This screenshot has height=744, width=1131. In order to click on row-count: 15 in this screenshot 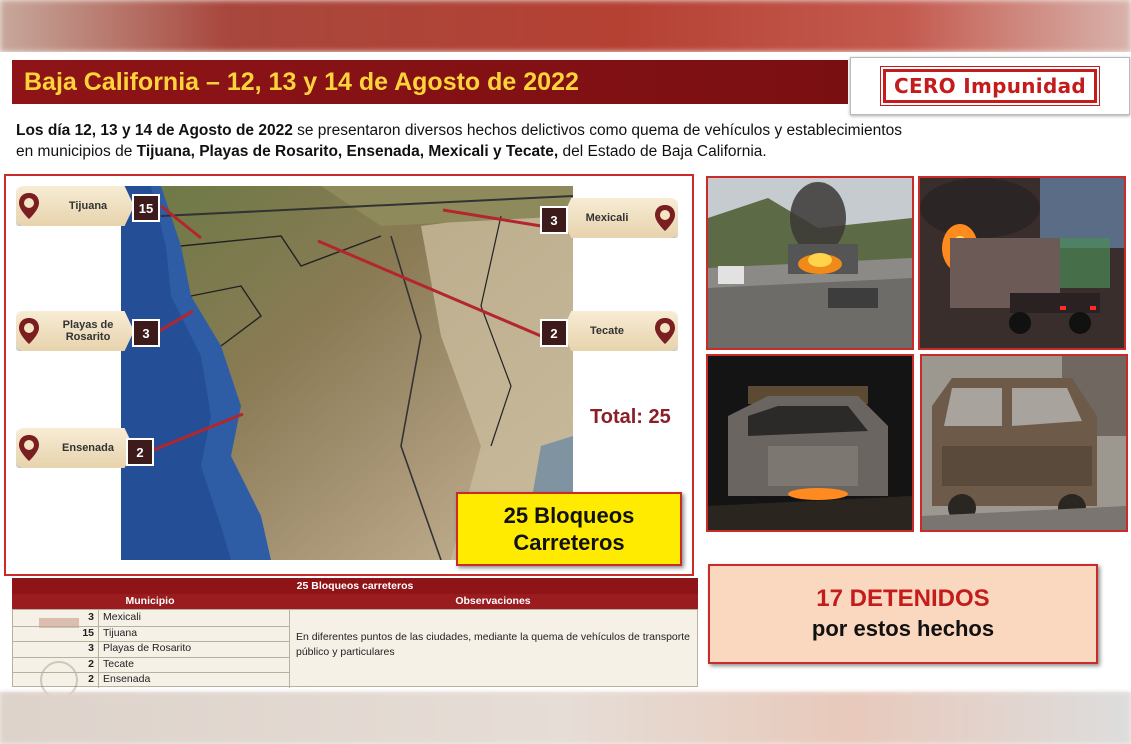, I will do `click(56, 633)`.